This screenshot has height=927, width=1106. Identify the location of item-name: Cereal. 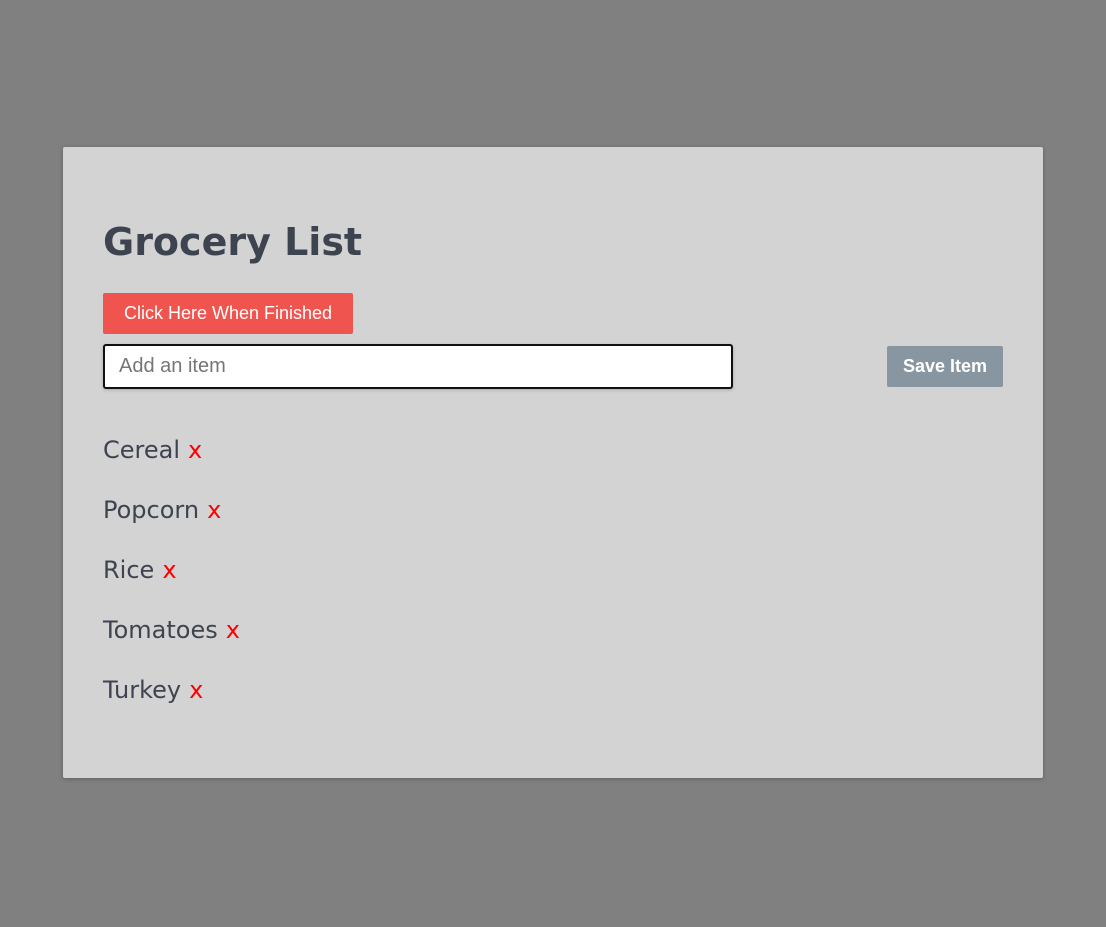
(142, 450).